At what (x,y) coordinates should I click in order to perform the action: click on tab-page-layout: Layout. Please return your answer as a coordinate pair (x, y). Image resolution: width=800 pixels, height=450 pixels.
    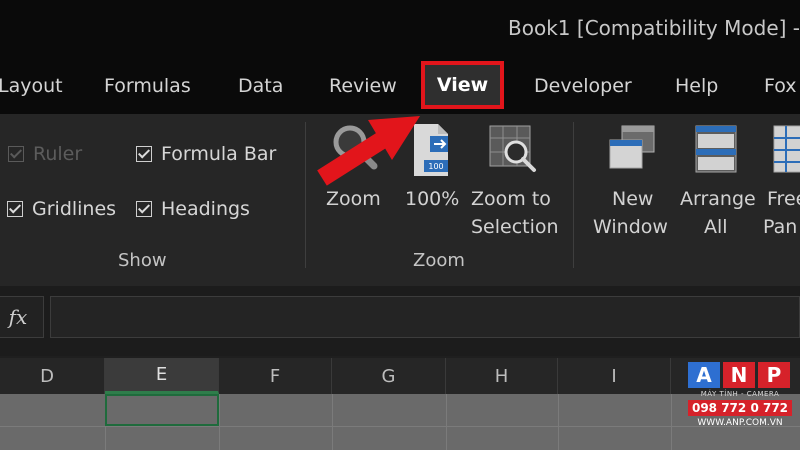
    Looking at the image, I should click on (31, 86).